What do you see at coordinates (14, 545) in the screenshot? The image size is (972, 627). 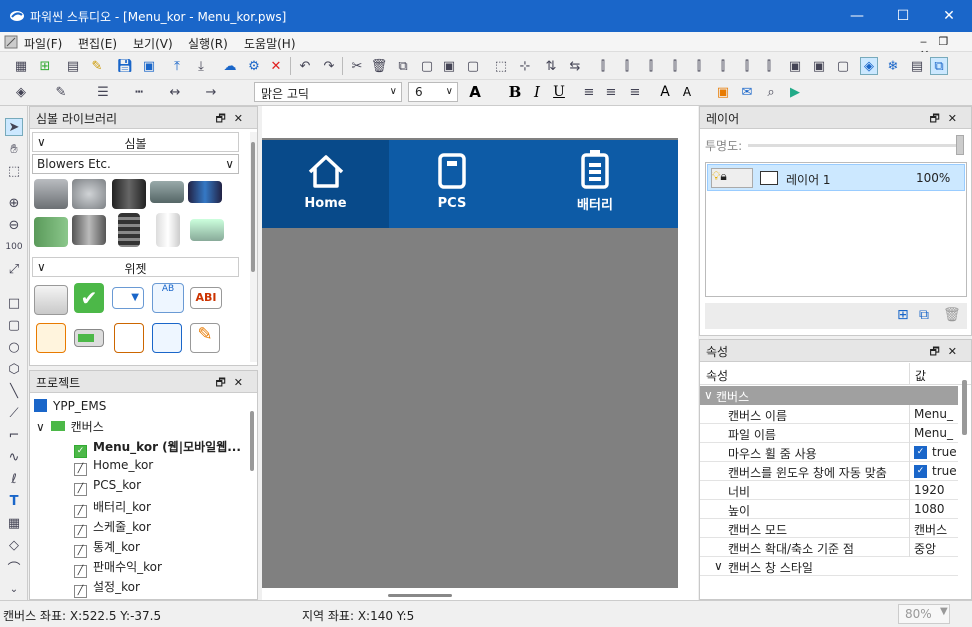 I see `shape-icon: ◇` at bounding box center [14, 545].